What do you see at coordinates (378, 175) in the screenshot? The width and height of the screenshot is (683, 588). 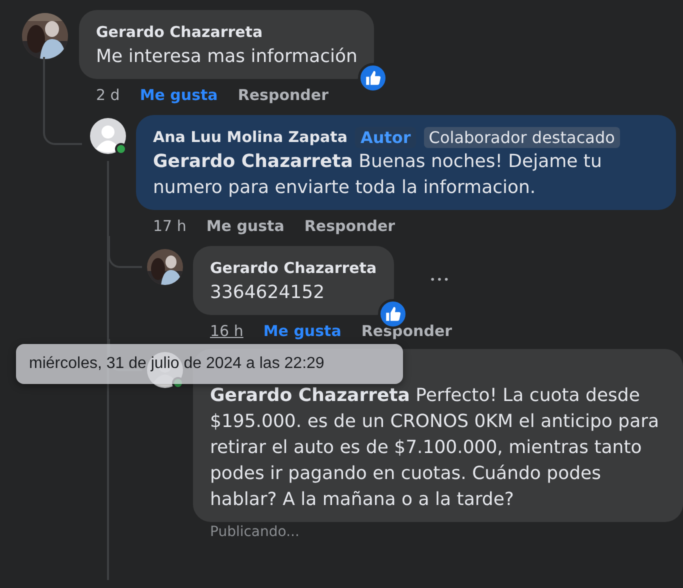 I see `comment-text: Gerardo Chazarreta Buenas noches! Dejame tu numero para enviarte toda la informacion.` at bounding box center [378, 175].